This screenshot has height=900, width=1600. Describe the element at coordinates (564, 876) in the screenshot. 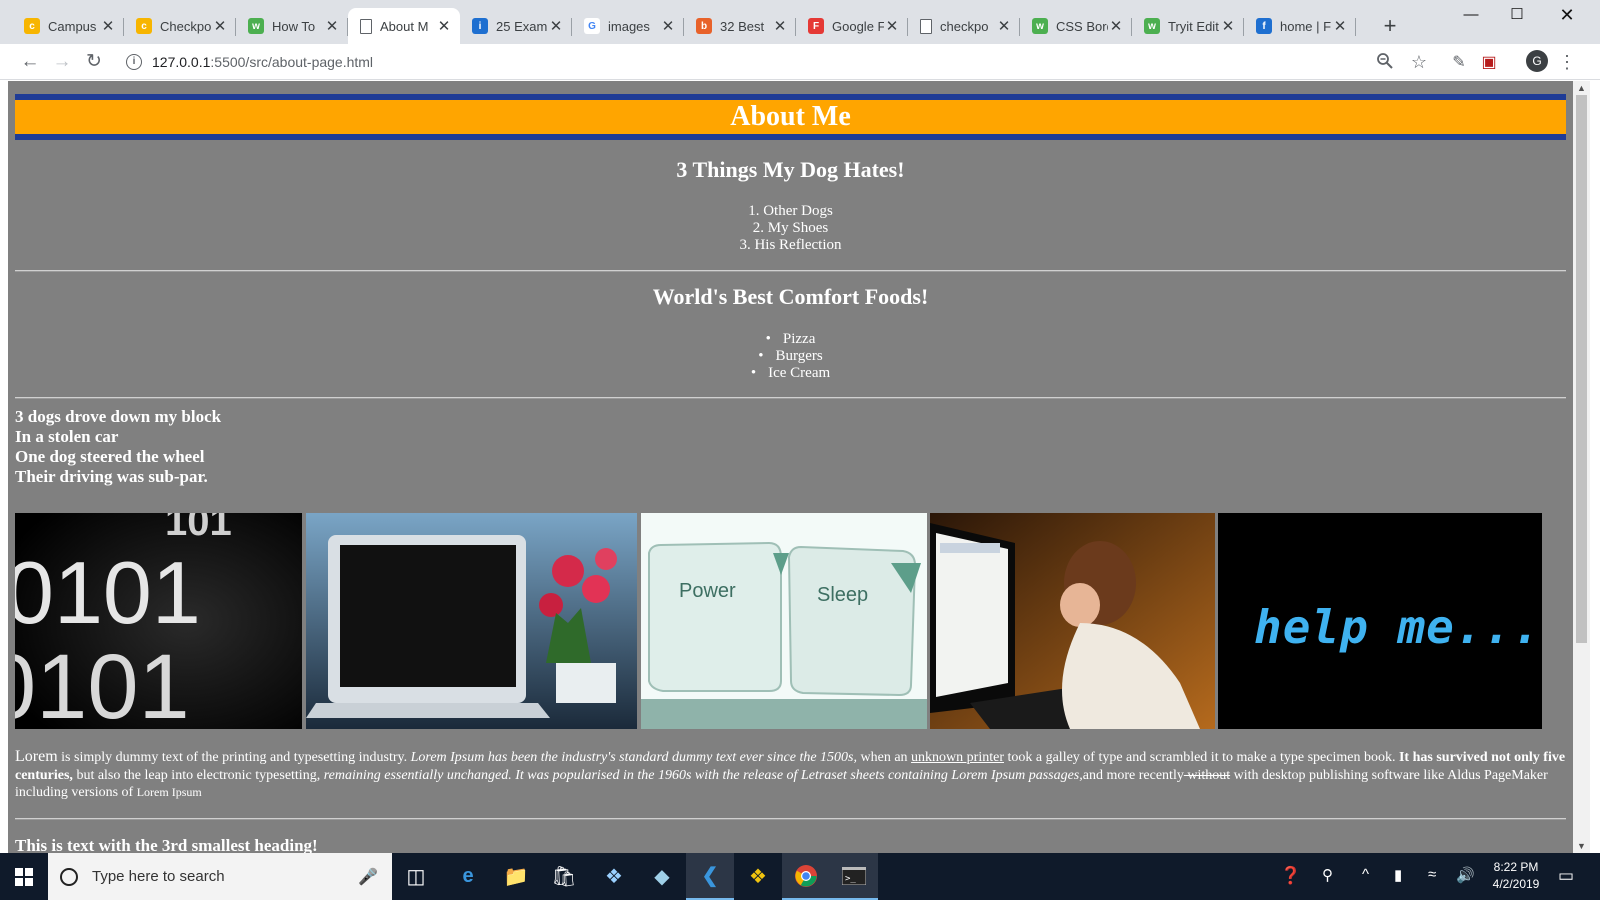

I see `store-icon: 🛍` at that location.